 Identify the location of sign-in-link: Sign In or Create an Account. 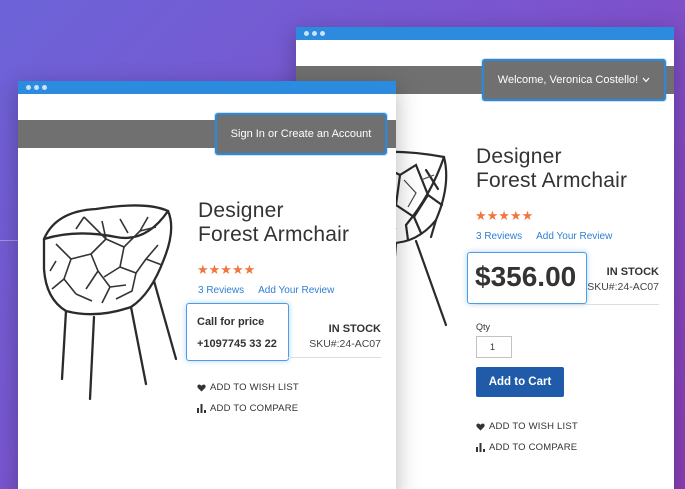
(301, 134).